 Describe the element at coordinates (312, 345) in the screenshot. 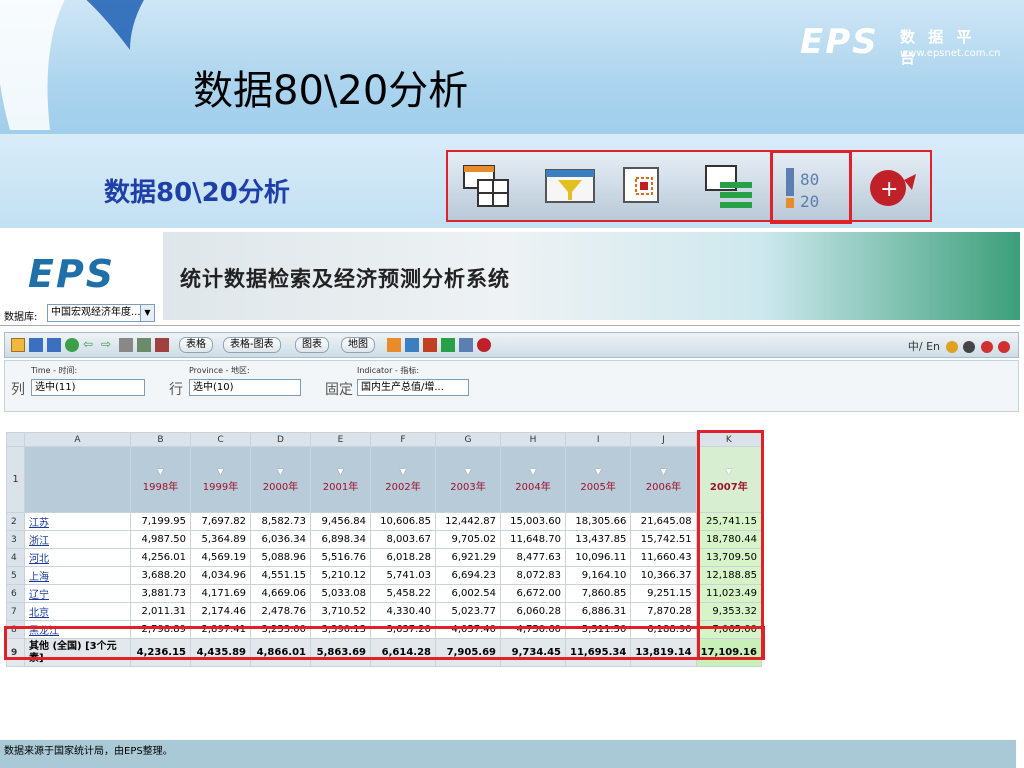

I see `chart-button: 图表` at that location.